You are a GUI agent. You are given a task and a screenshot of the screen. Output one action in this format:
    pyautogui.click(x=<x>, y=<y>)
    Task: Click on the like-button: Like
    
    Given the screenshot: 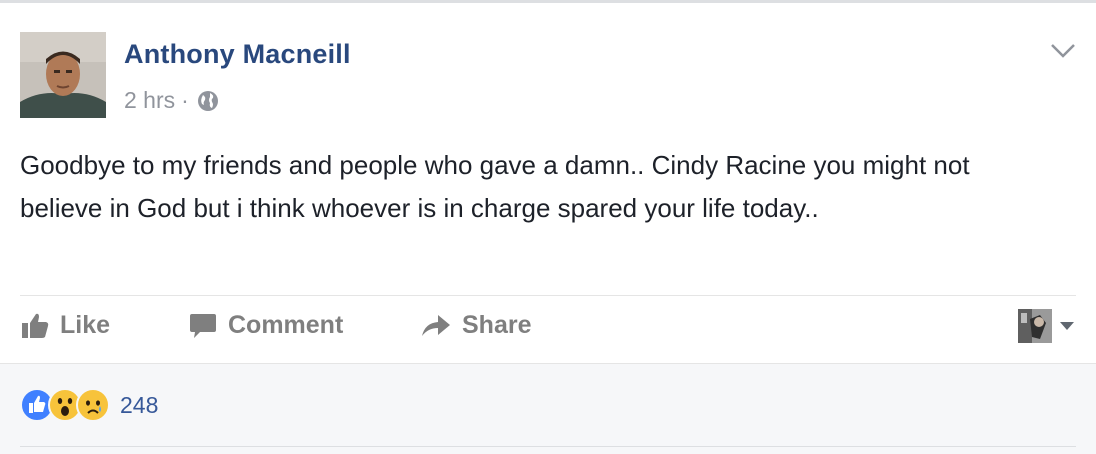 What is the action you would take?
    pyautogui.click(x=65, y=325)
    